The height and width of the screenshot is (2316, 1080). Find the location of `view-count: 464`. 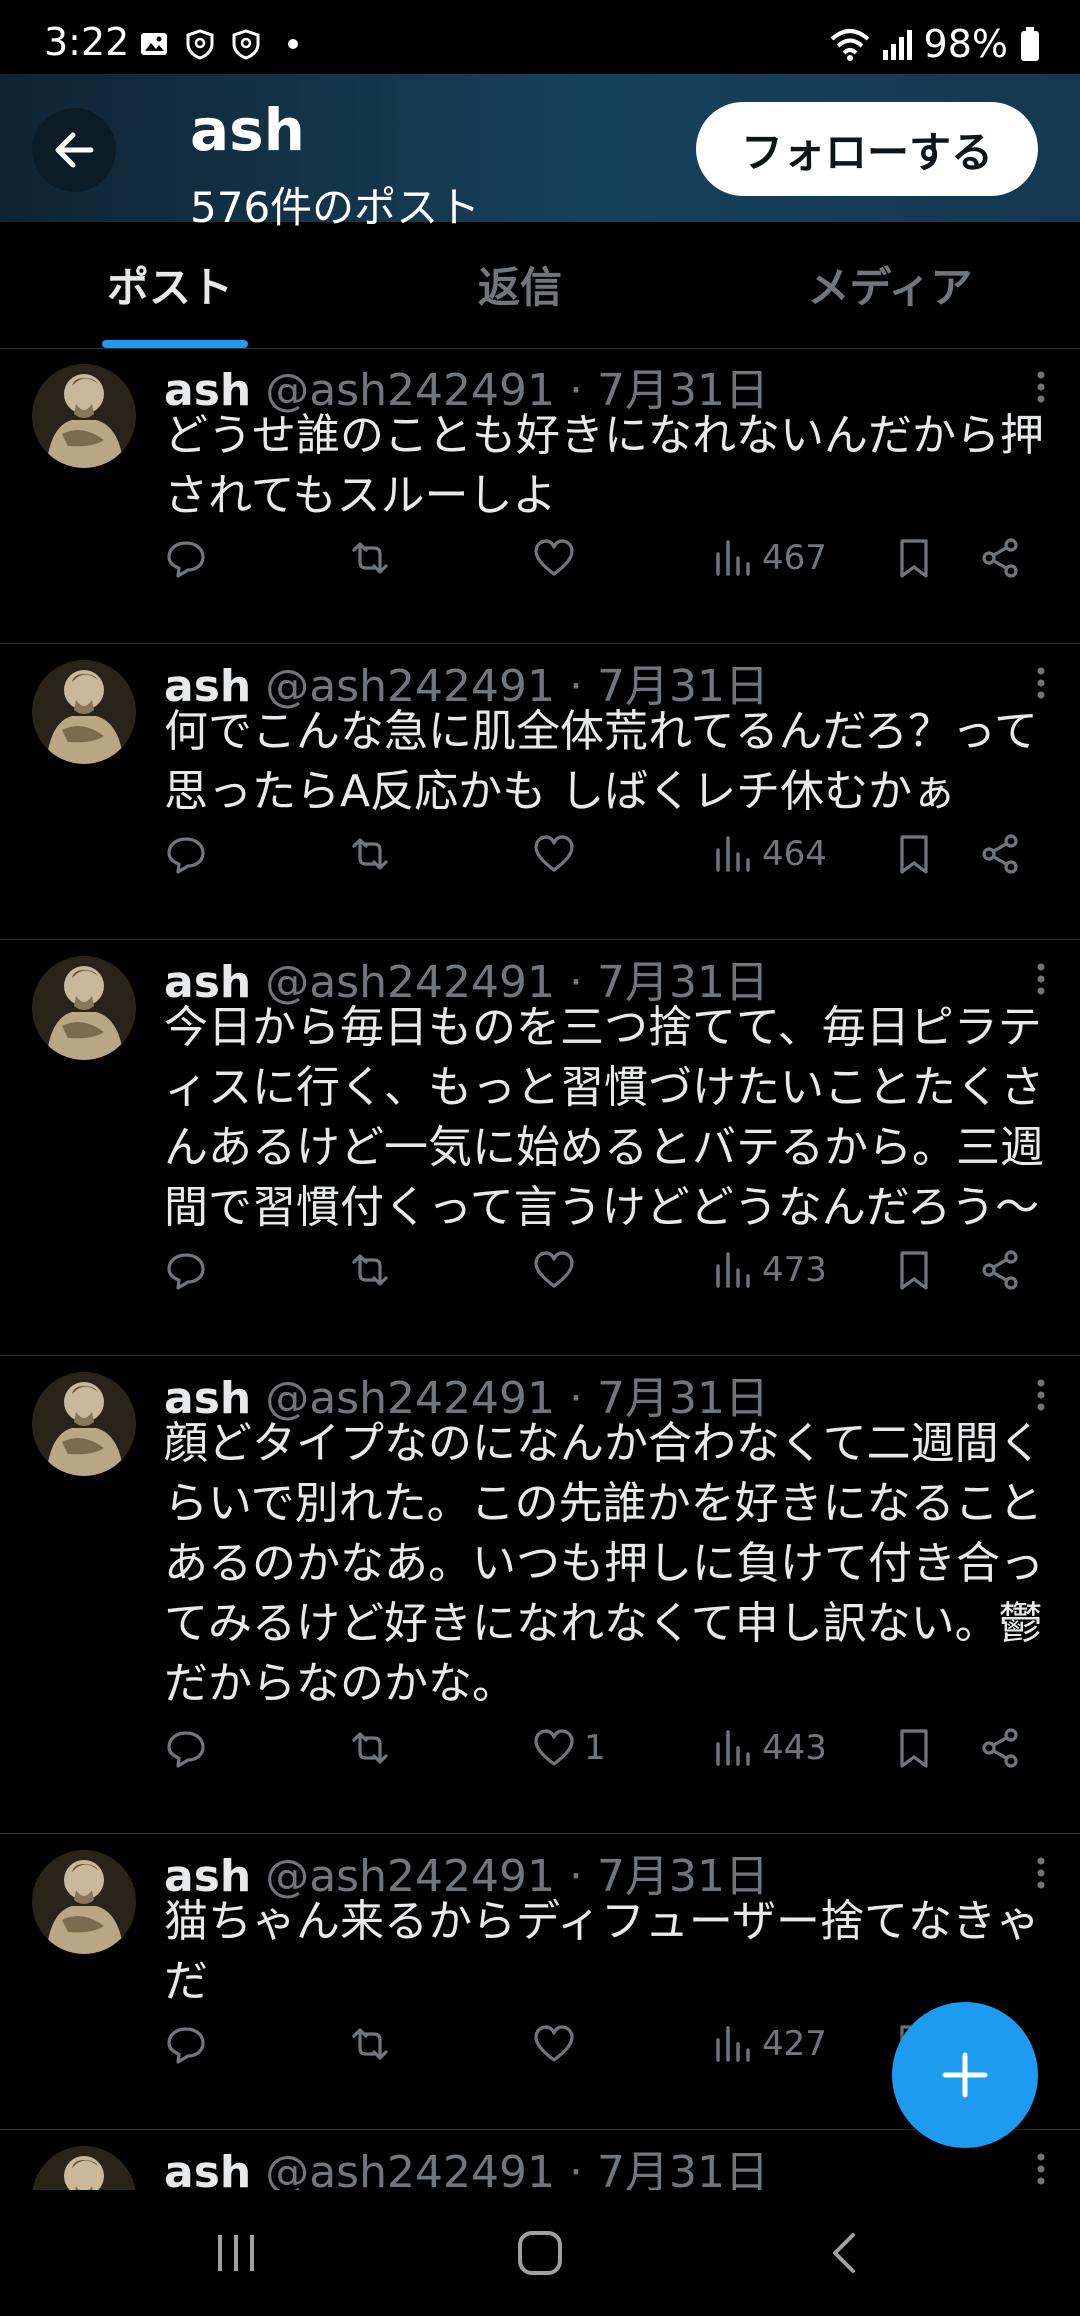

view-count: 464 is located at coordinates (794, 854).